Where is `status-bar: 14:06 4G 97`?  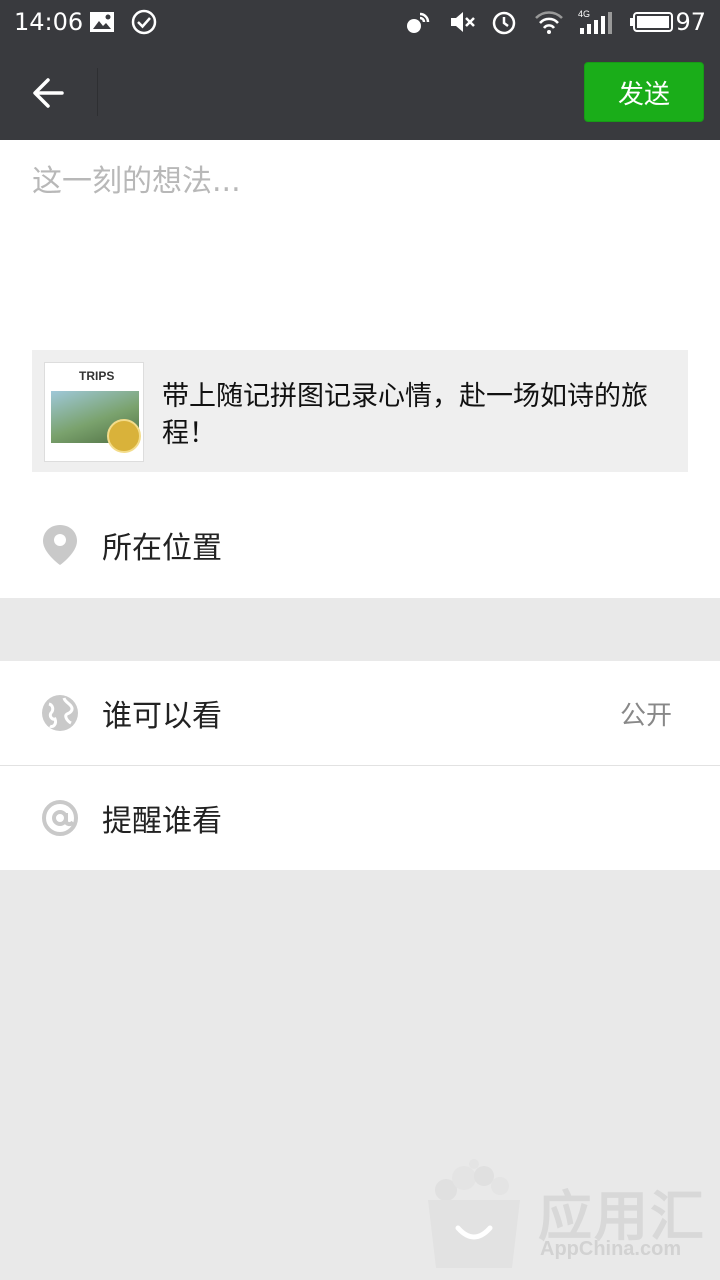
status-bar: 14:06 4G 97 is located at coordinates (360, 22).